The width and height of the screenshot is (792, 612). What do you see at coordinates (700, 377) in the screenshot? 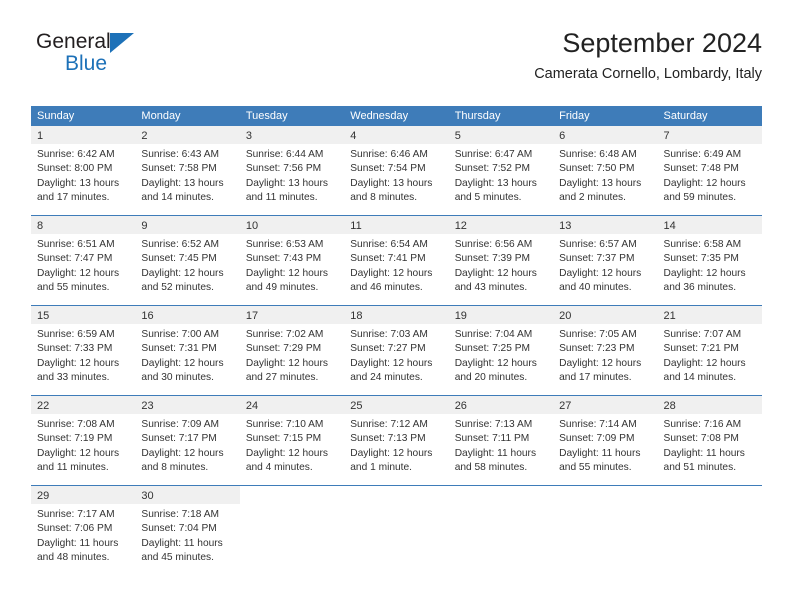
I see `daylight-text-line2: and 14 minutes.` at bounding box center [700, 377].